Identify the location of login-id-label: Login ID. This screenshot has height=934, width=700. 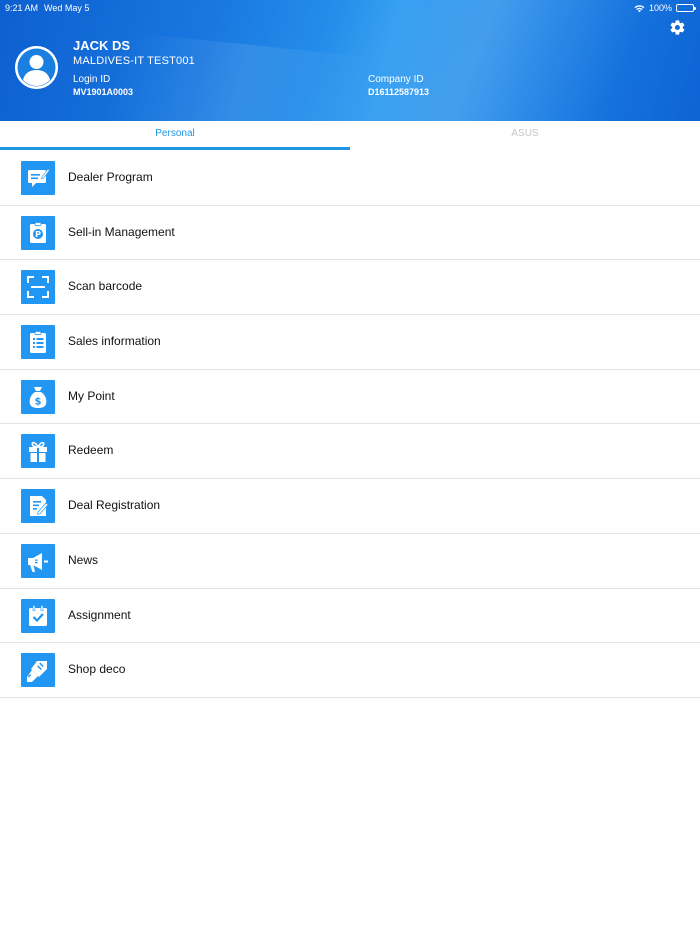
(92, 79).